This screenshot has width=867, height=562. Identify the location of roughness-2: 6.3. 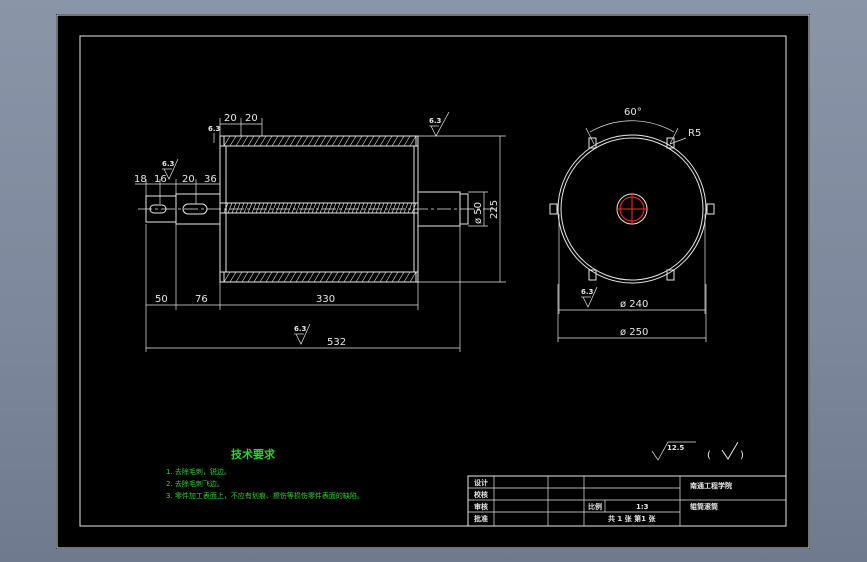
(168, 164).